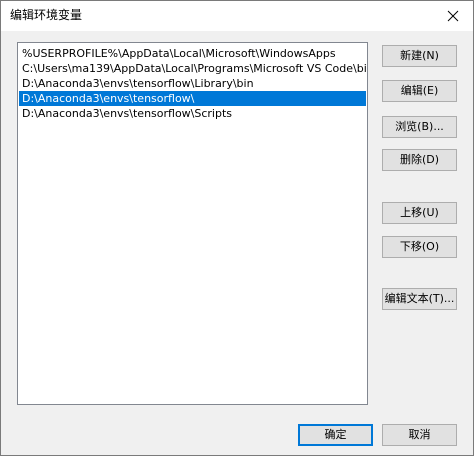 The height and width of the screenshot is (456, 474). I want to click on delete-button: 删除(D), so click(419, 160).